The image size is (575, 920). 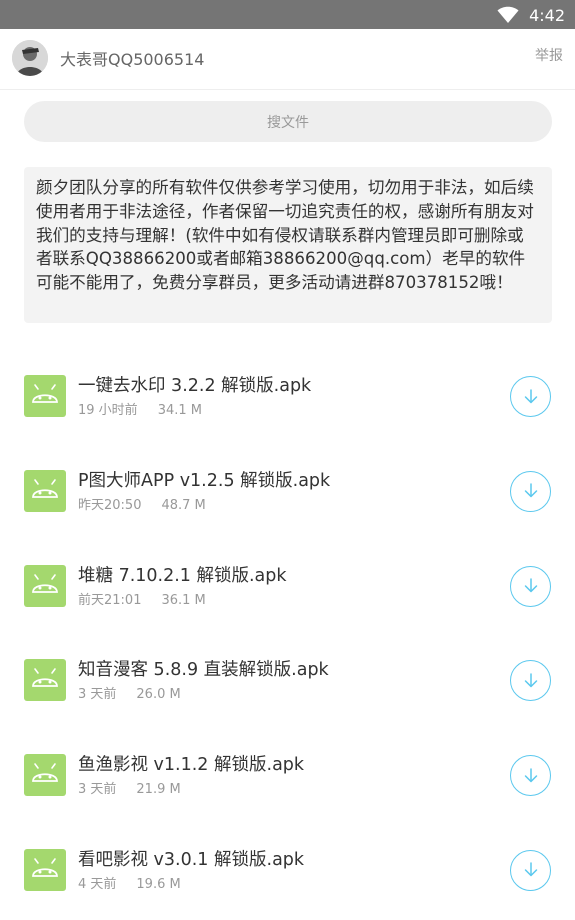 I want to click on report-link: 举报, so click(x=549, y=55).